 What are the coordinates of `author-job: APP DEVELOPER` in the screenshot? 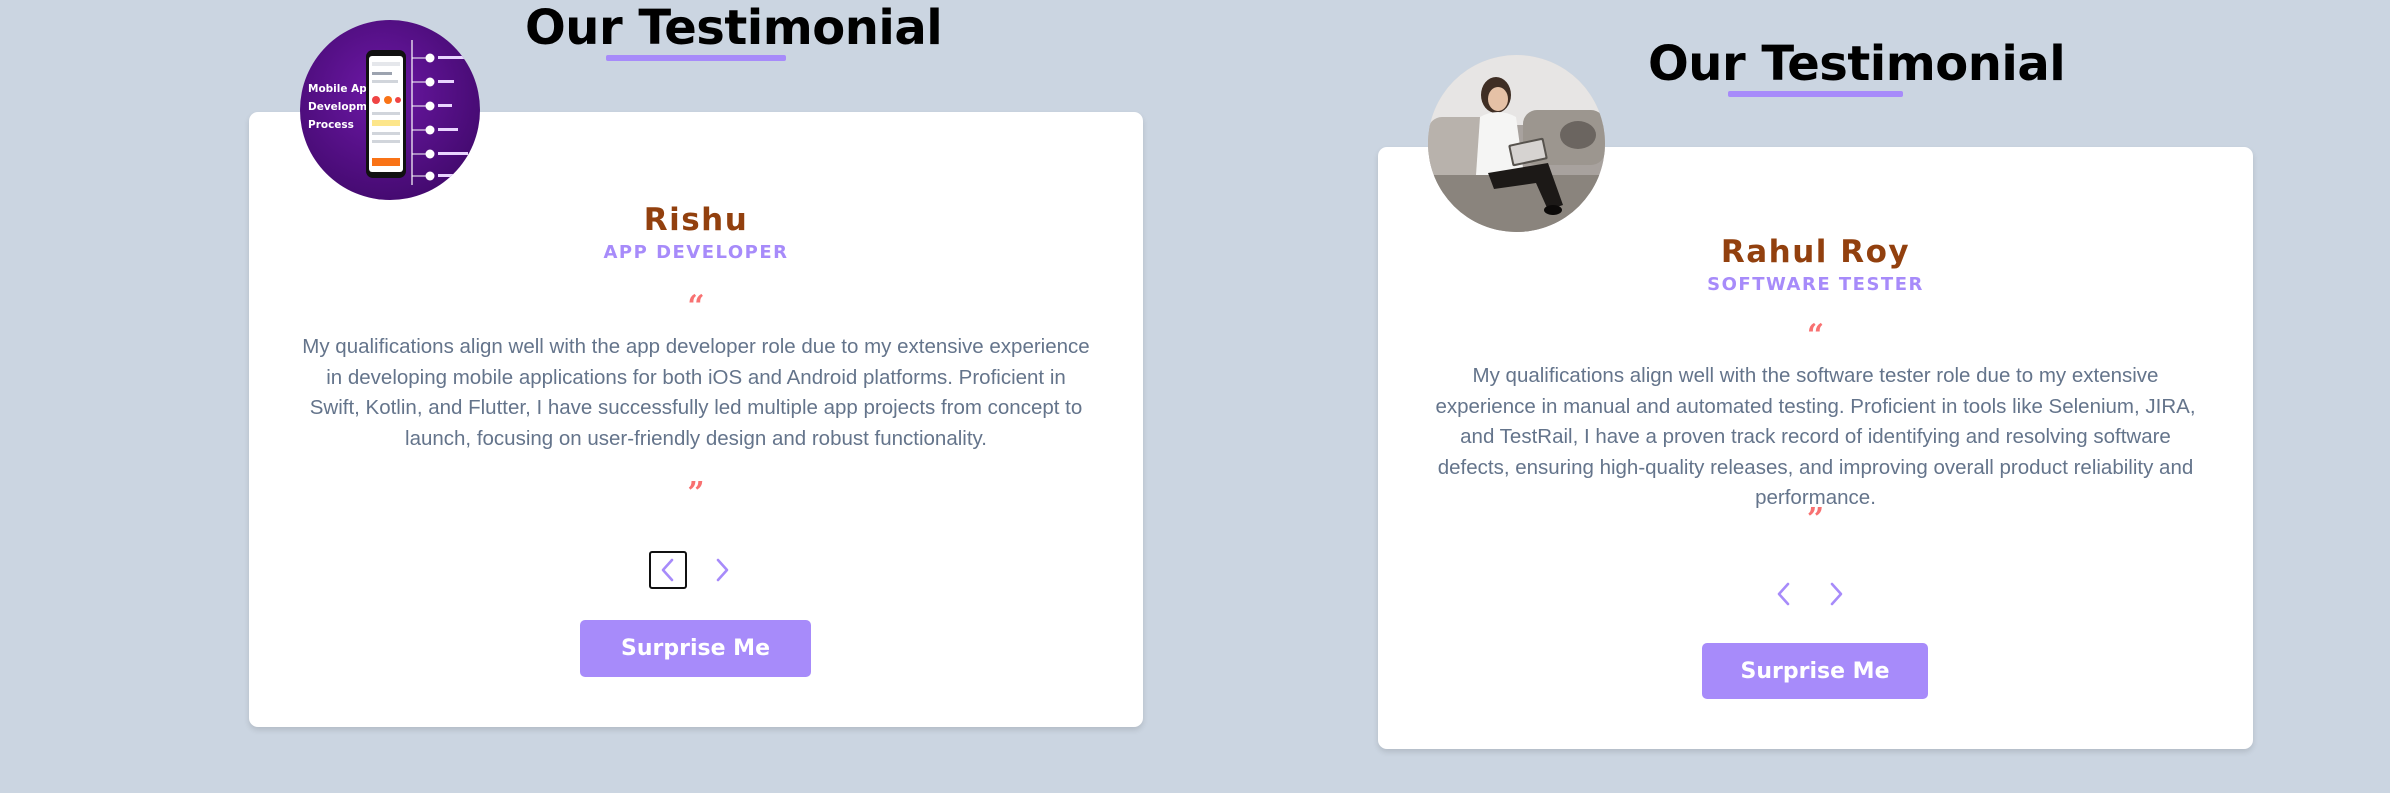 It's located at (696, 252).